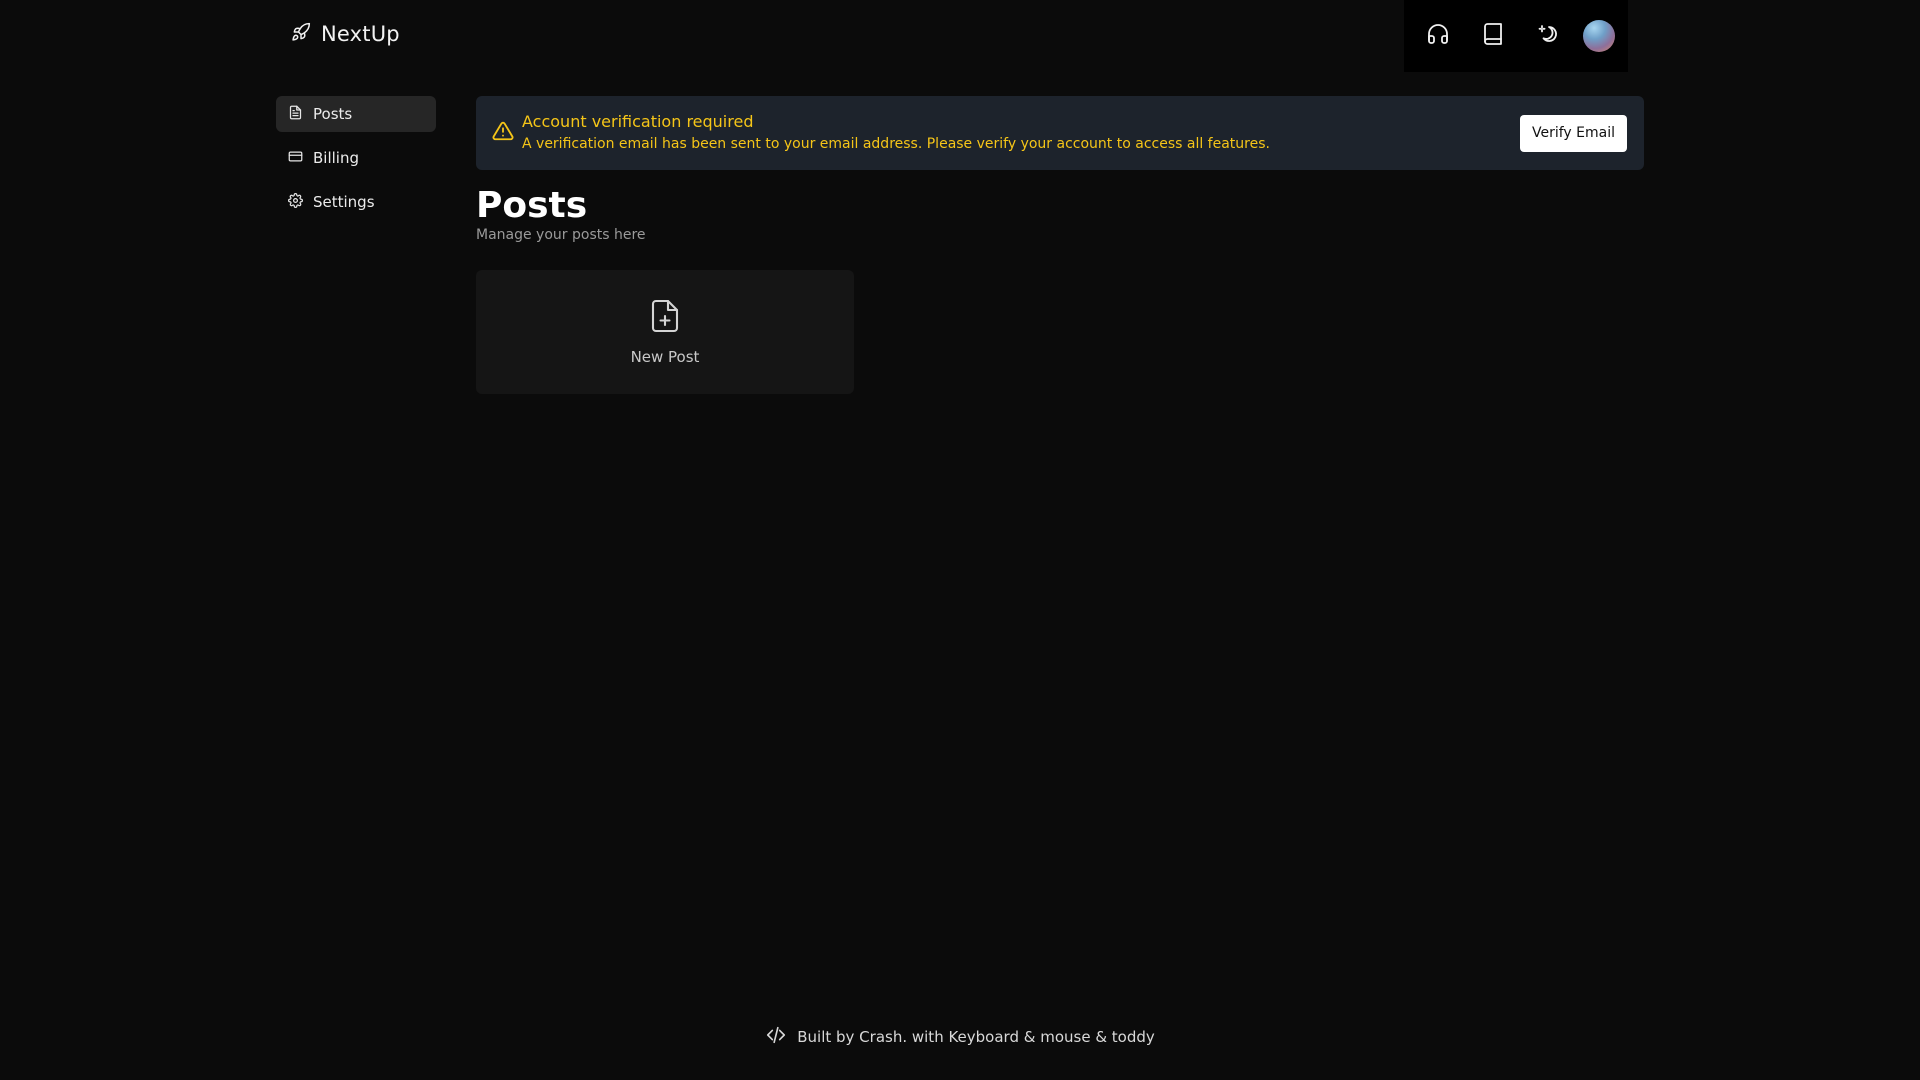 This screenshot has width=1920, height=1080. I want to click on headphones-icon, so click(1438, 36).